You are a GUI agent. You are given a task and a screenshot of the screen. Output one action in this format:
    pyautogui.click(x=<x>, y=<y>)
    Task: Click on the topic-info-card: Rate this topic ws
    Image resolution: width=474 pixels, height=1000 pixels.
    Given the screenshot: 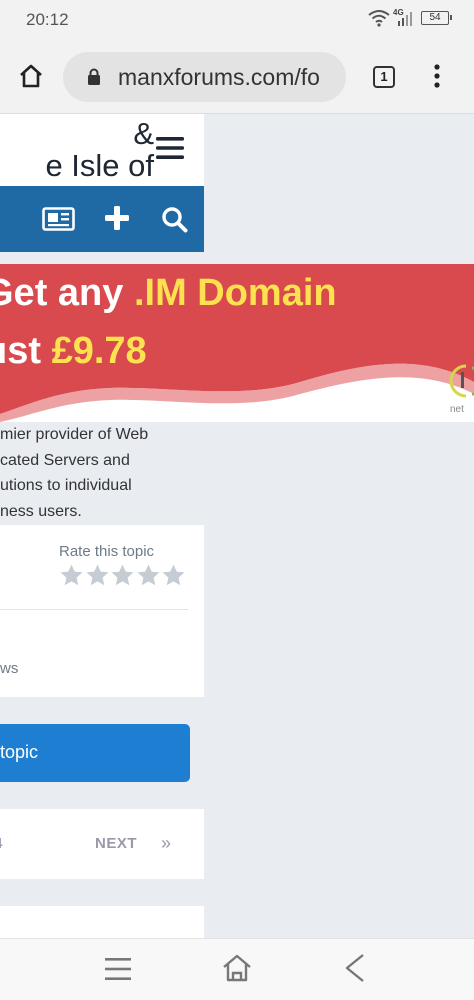 What is the action you would take?
    pyautogui.click(x=102, y=611)
    